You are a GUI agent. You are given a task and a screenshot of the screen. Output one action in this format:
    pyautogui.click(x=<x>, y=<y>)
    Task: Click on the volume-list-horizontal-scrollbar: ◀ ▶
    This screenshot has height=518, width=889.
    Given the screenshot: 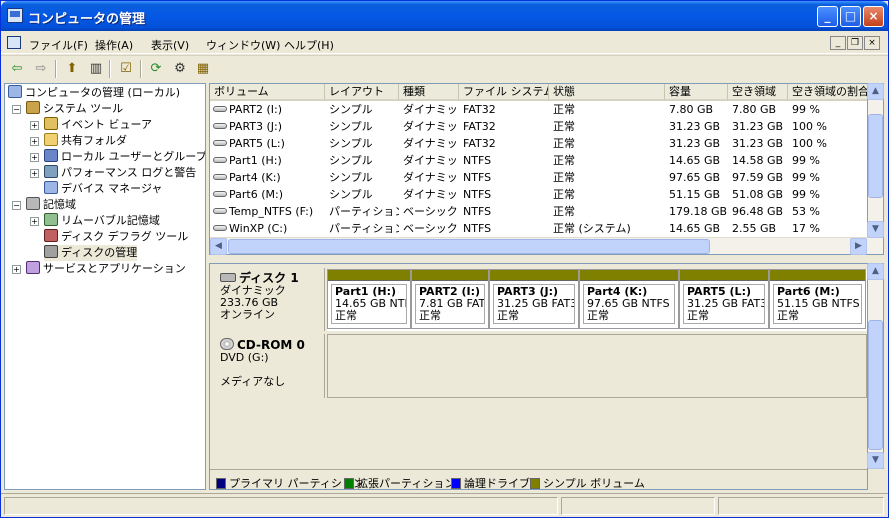 What is the action you would take?
    pyautogui.click(x=539, y=246)
    